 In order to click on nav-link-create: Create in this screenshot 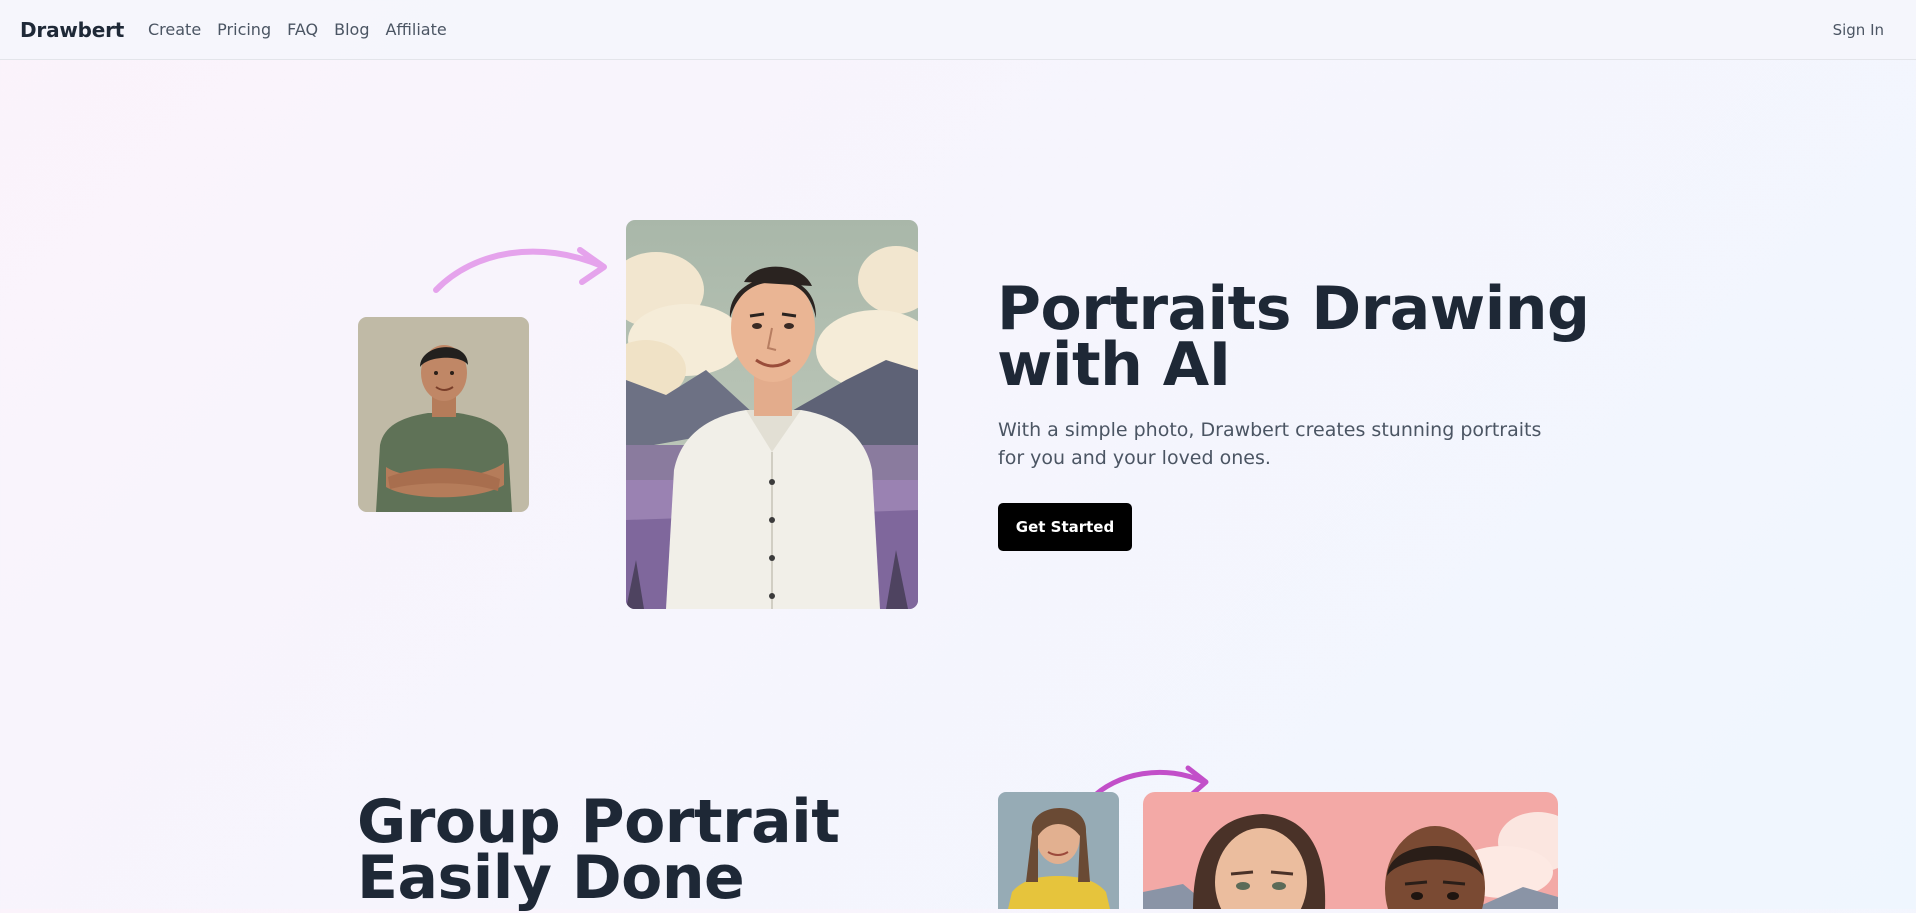, I will do `click(174, 29)`.